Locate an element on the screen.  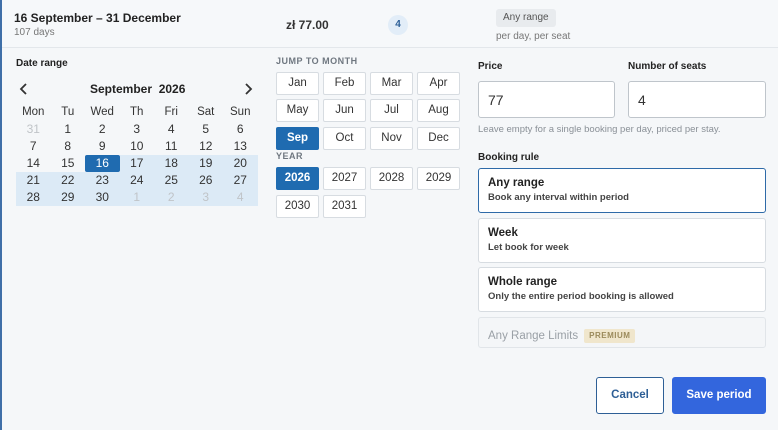
month-tile-feb: Feb is located at coordinates (344, 83).